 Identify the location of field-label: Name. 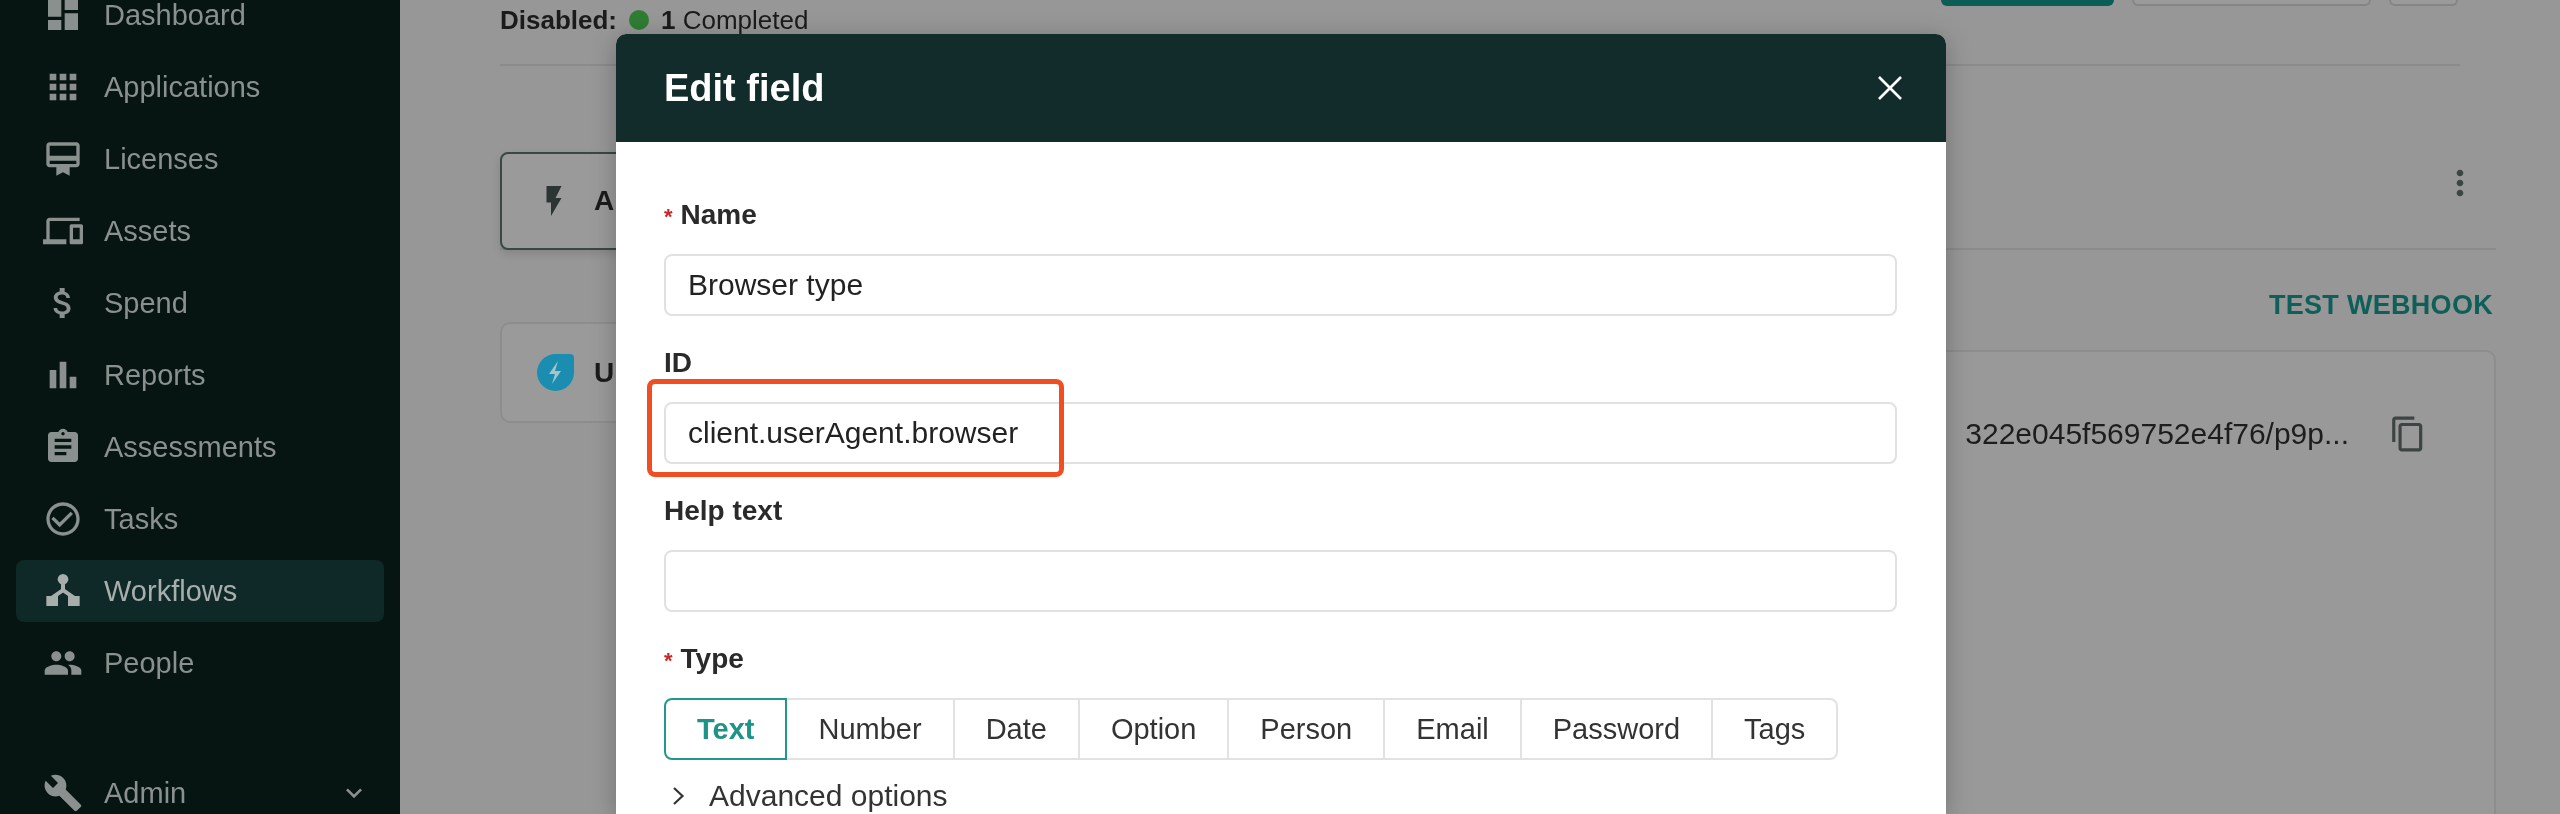
(718, 215).